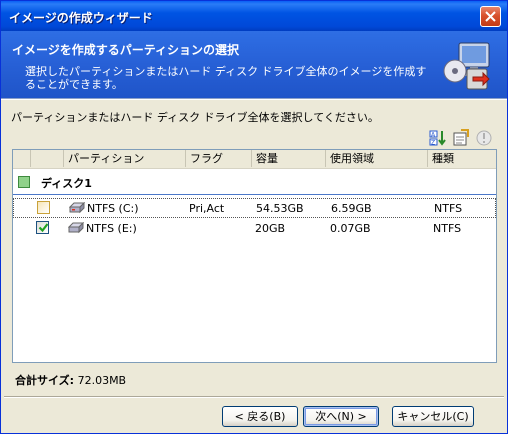 Image resolution: width=508 pixels, height=434 pixels. Describe the element at coordinates (351, 208) in the screenshot. I see `partition-used: 6.59GB` at that location.